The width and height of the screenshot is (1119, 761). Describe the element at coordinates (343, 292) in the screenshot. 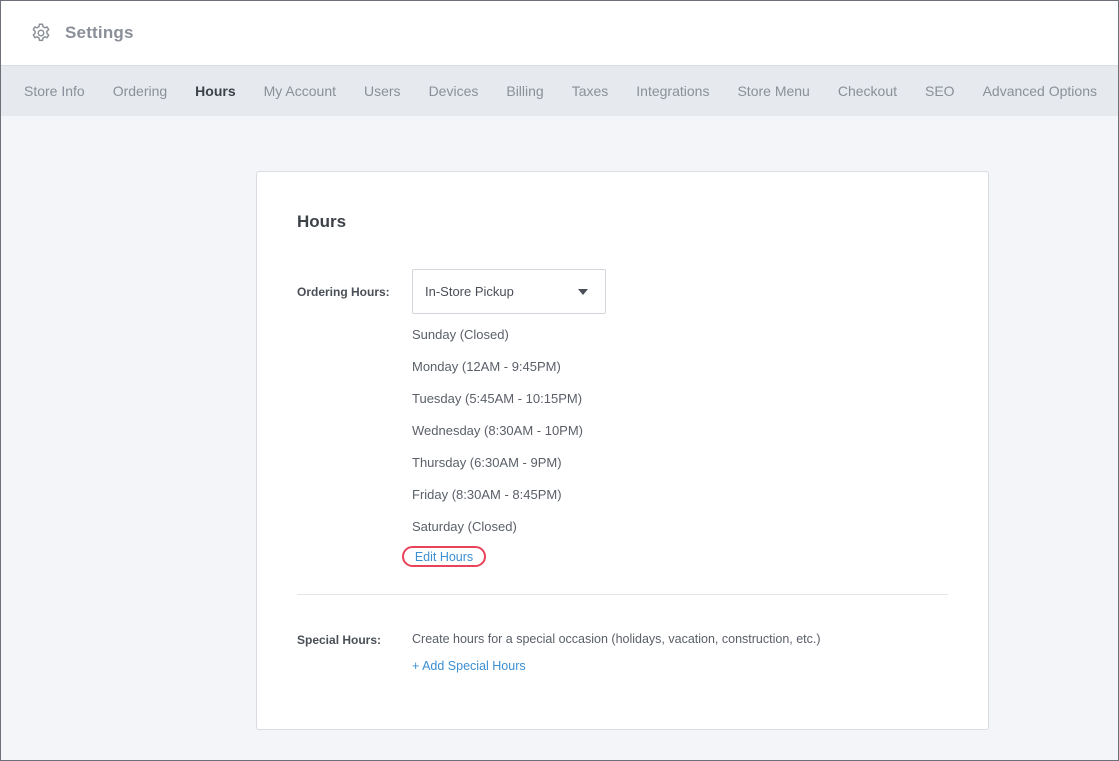

I see `ordering-hours-label: Ordering Hours:` at that location.